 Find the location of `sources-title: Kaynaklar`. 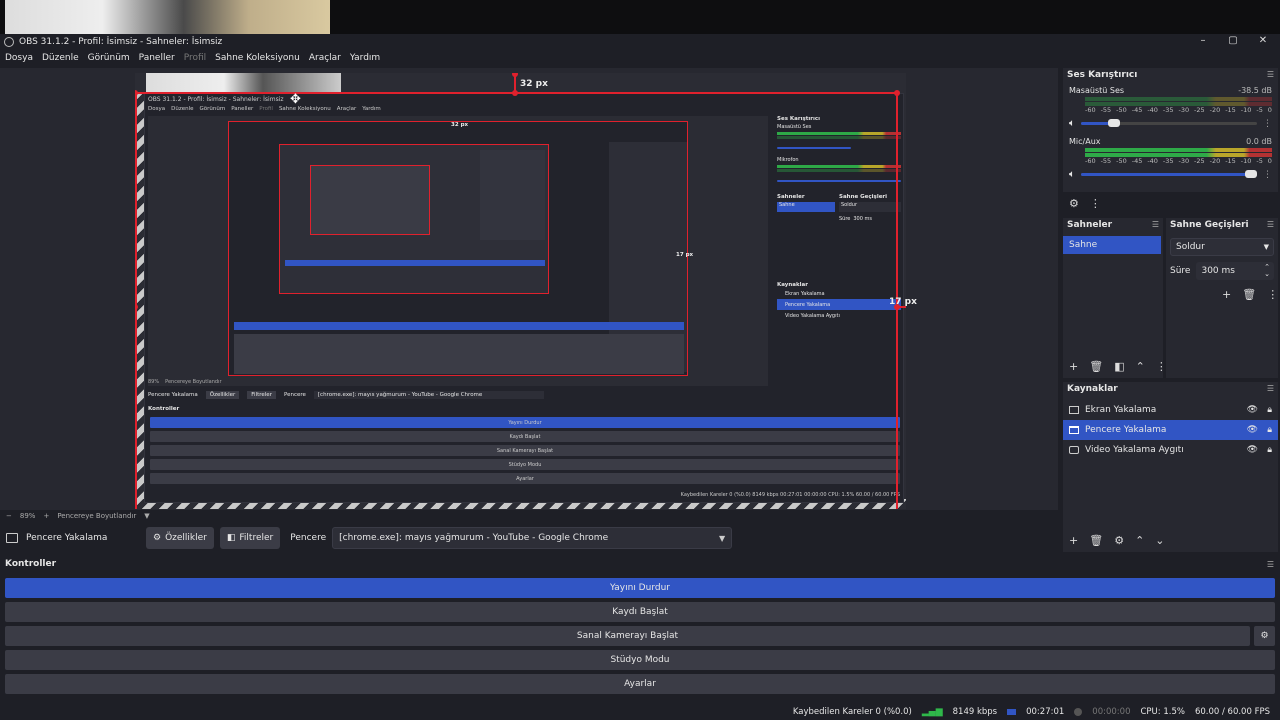

sources-title: Kaynaklar is located at coordinates (1092, 389).